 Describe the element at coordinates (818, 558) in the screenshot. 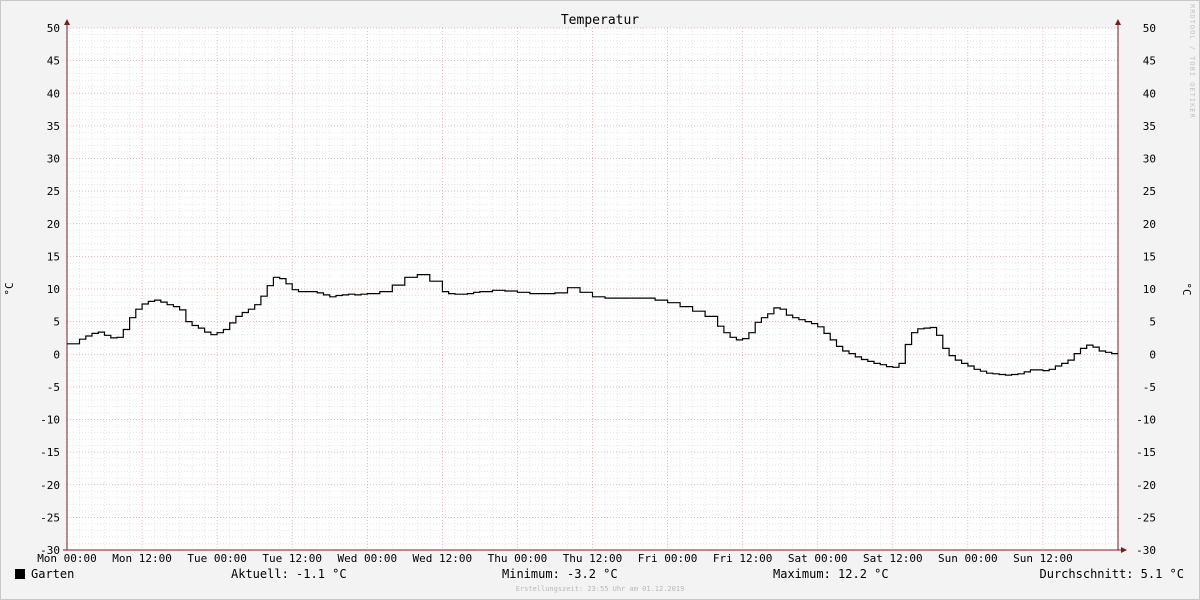

I see `x-tick-label: Sat 00:00` at that location.